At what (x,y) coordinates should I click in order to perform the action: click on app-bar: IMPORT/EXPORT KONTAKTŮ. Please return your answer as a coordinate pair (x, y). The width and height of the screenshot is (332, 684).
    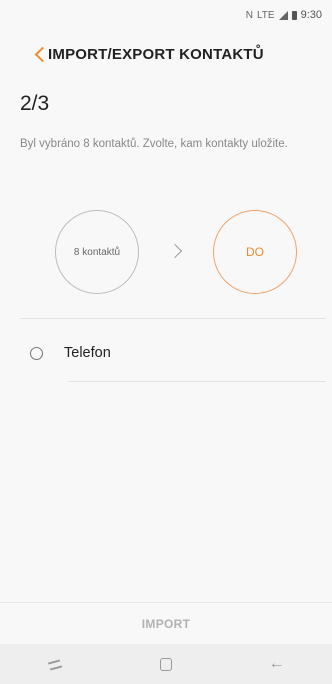
    Looking at the image, I should click on (166, 54).